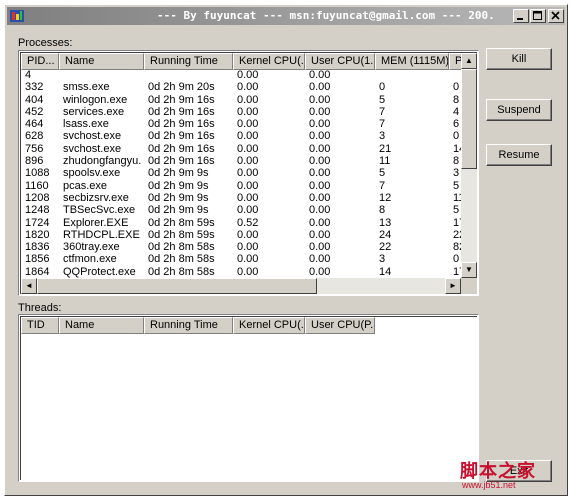 The width and height of the screenshot is (572, 500). I want to click on maximize-button, so click(538, 16).